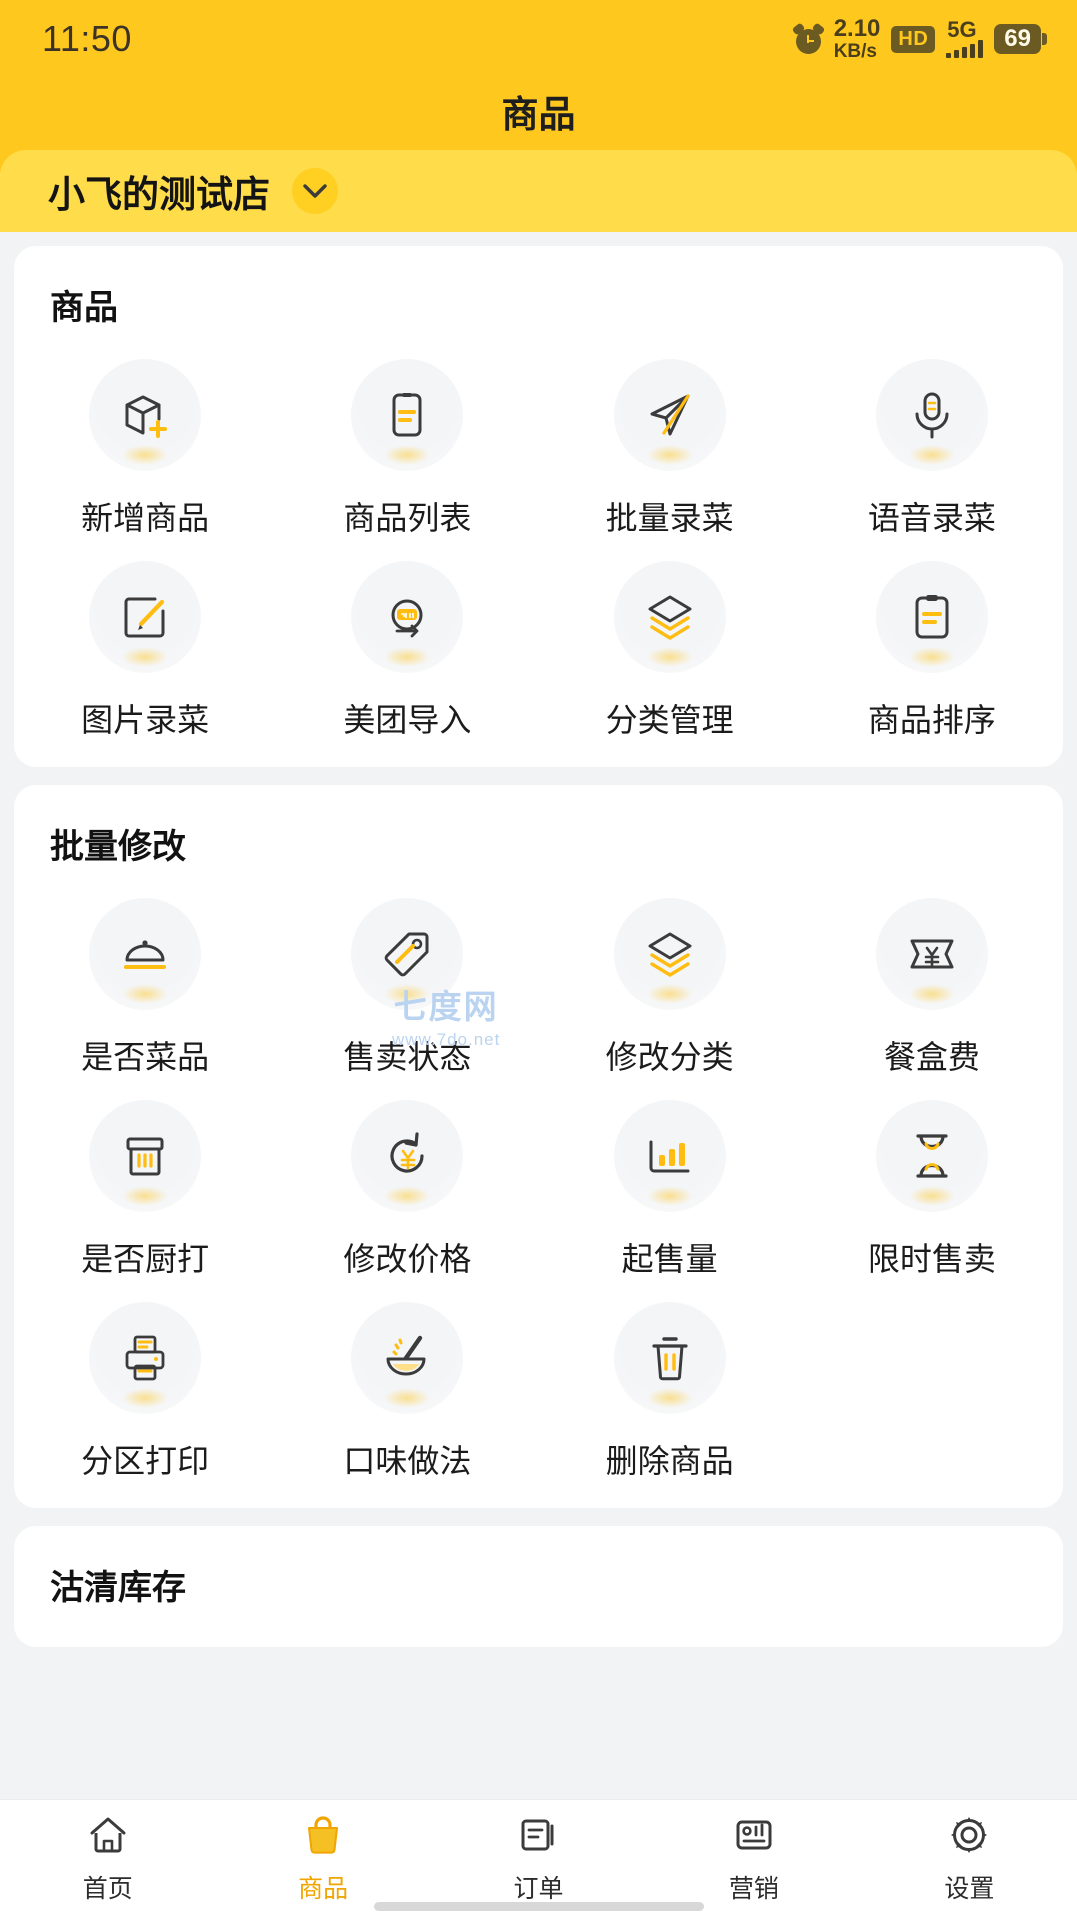 The image size is (1077, 1917). Describe the element at coordinates (969, 1889) in the screenshot. I see `nav-label: 设置` at that location.